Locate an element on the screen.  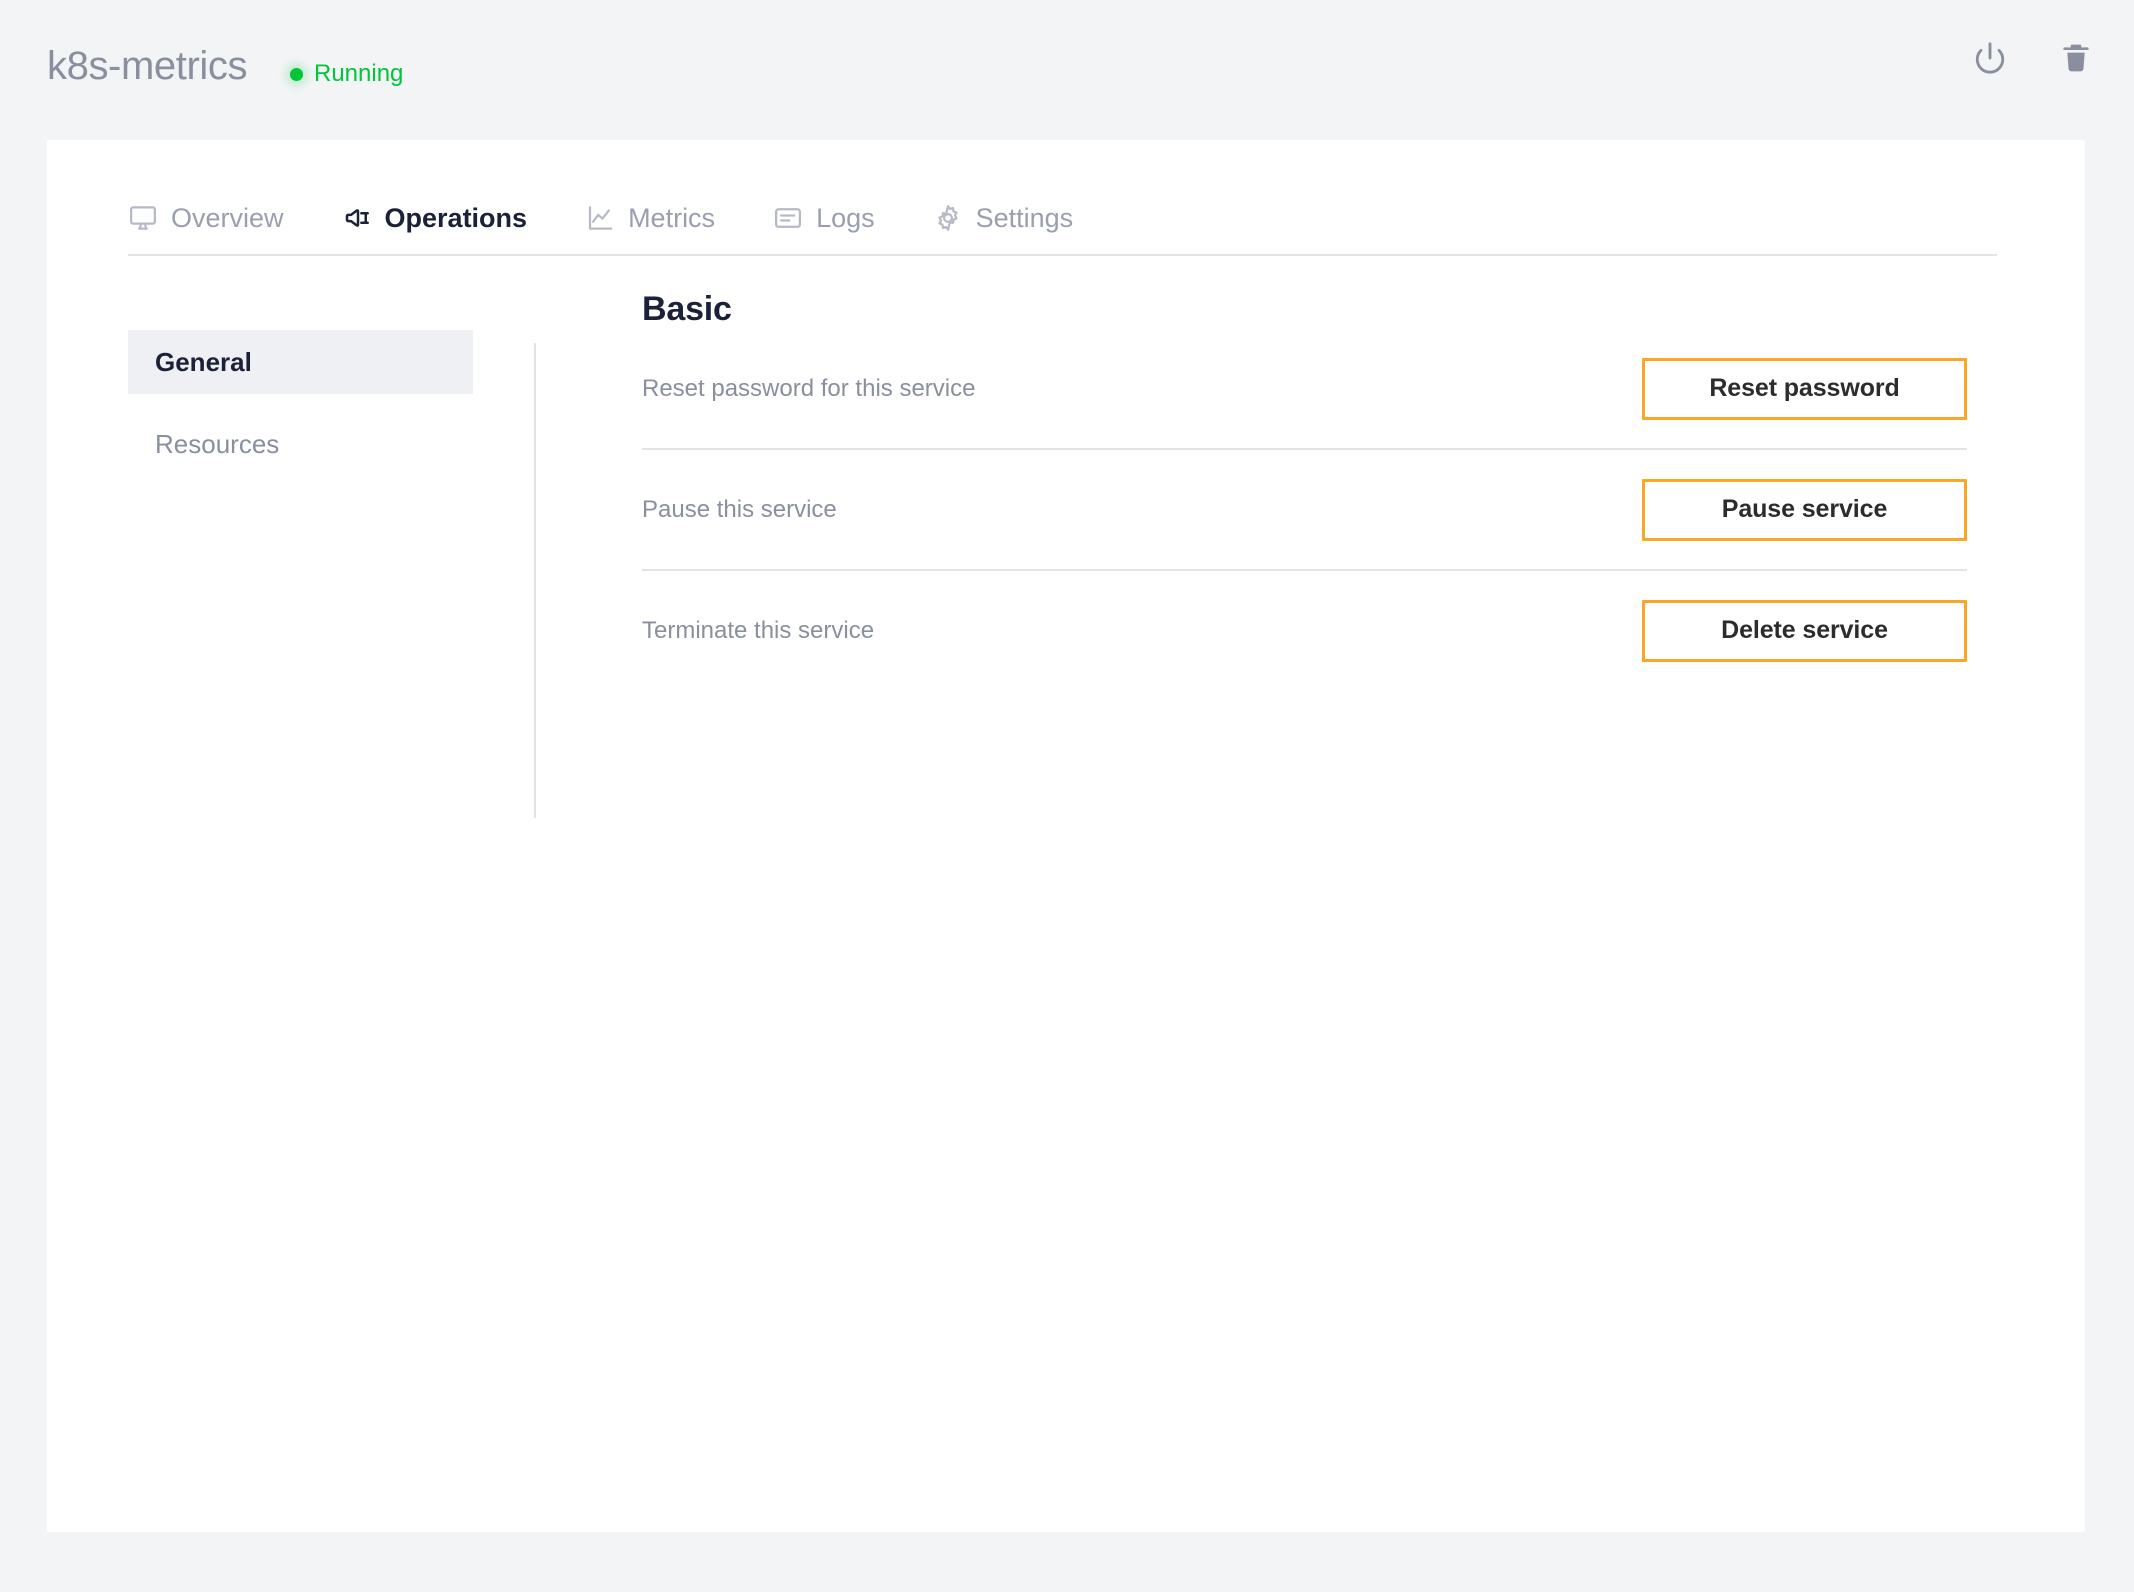
subnav-item-label: General is located at coordinates (203, 361).